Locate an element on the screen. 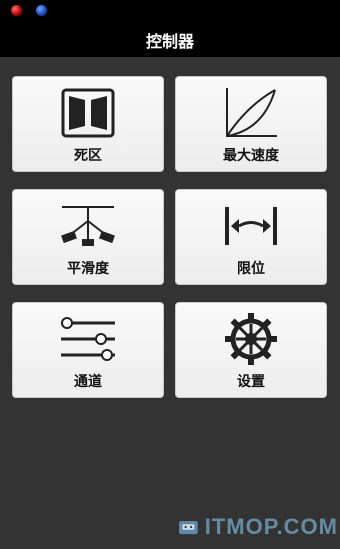  watermark: ITMOP.COM is located at coordinates (258, 527).